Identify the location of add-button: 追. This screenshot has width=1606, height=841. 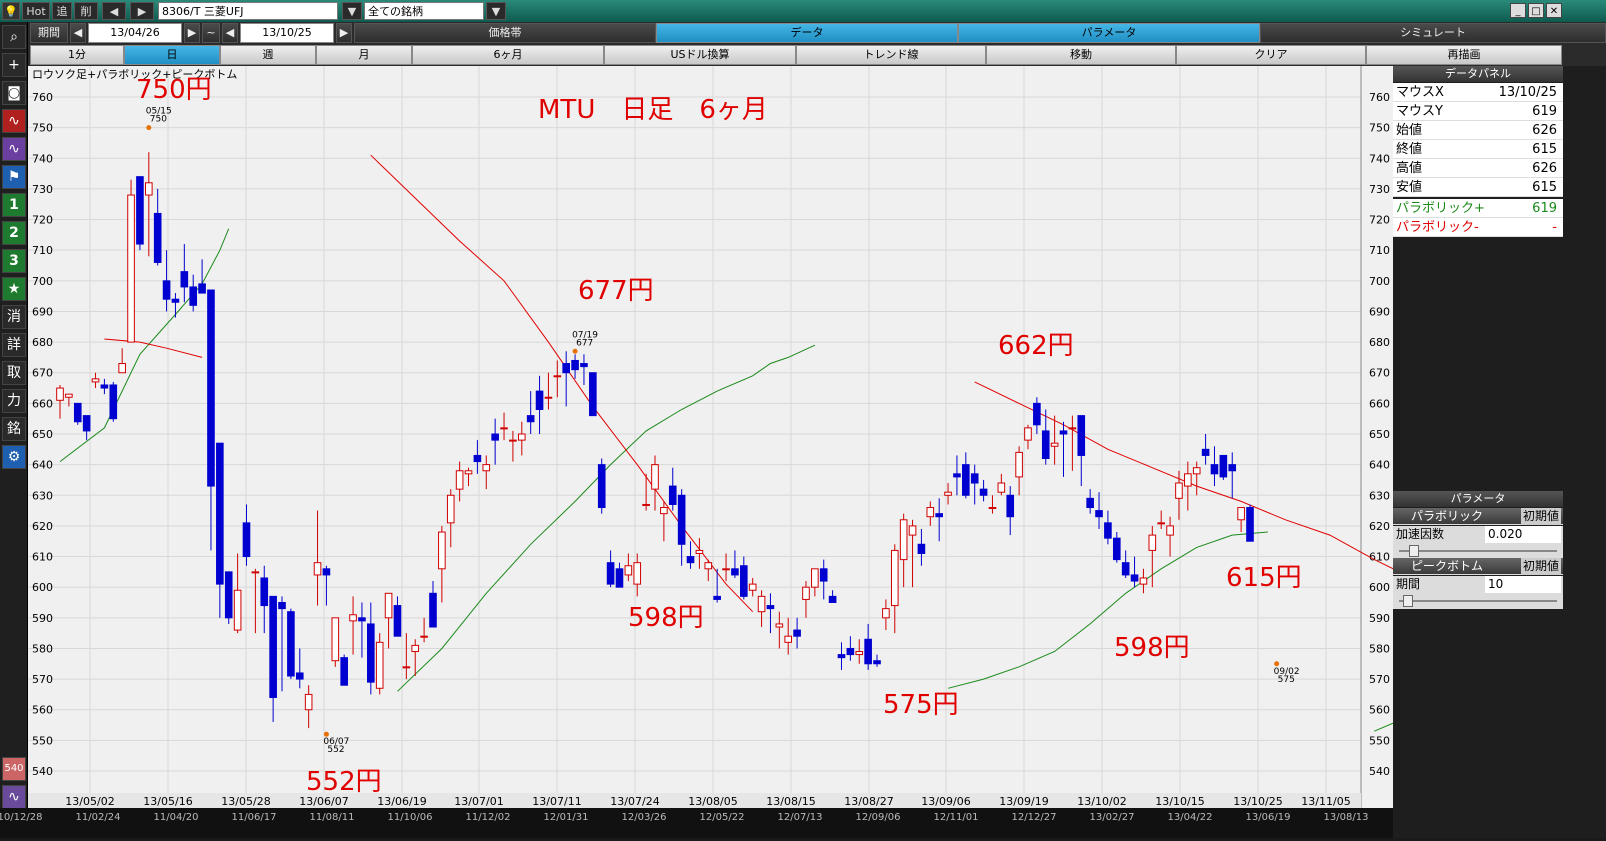
(62, 11).